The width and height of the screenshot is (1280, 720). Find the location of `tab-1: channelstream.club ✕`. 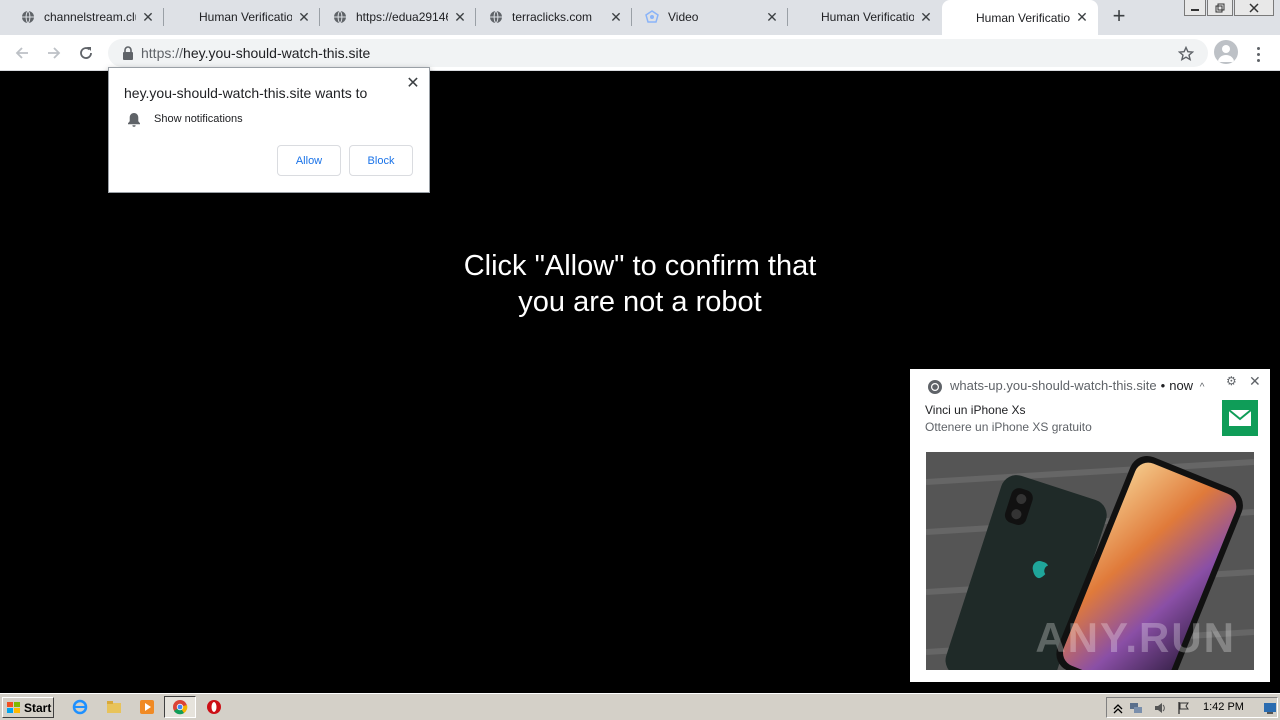

tab-1: channelstream.club ✕ is located at coordinates (82, 17).